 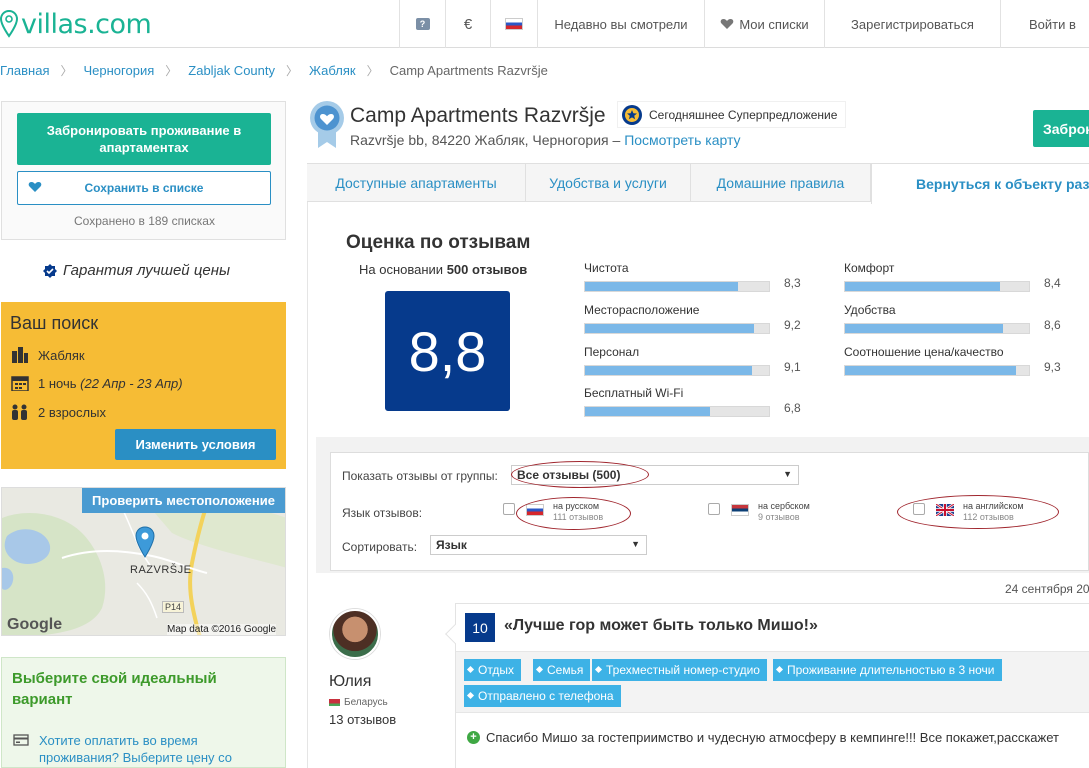 What do you see at coordinates (784, 512) in the screenshot?
I see `serbian-option-text: на сербском 9 отзывов` at bounding box center [784, 512].